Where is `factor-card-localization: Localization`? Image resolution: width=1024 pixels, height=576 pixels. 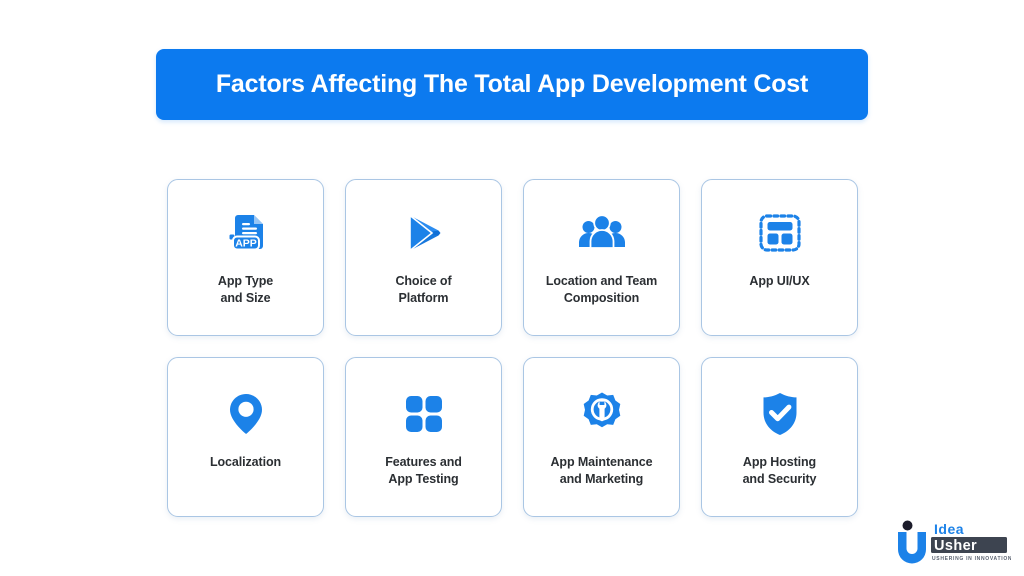
factor-card-localization: Localization is located at coordinates (245, 437).